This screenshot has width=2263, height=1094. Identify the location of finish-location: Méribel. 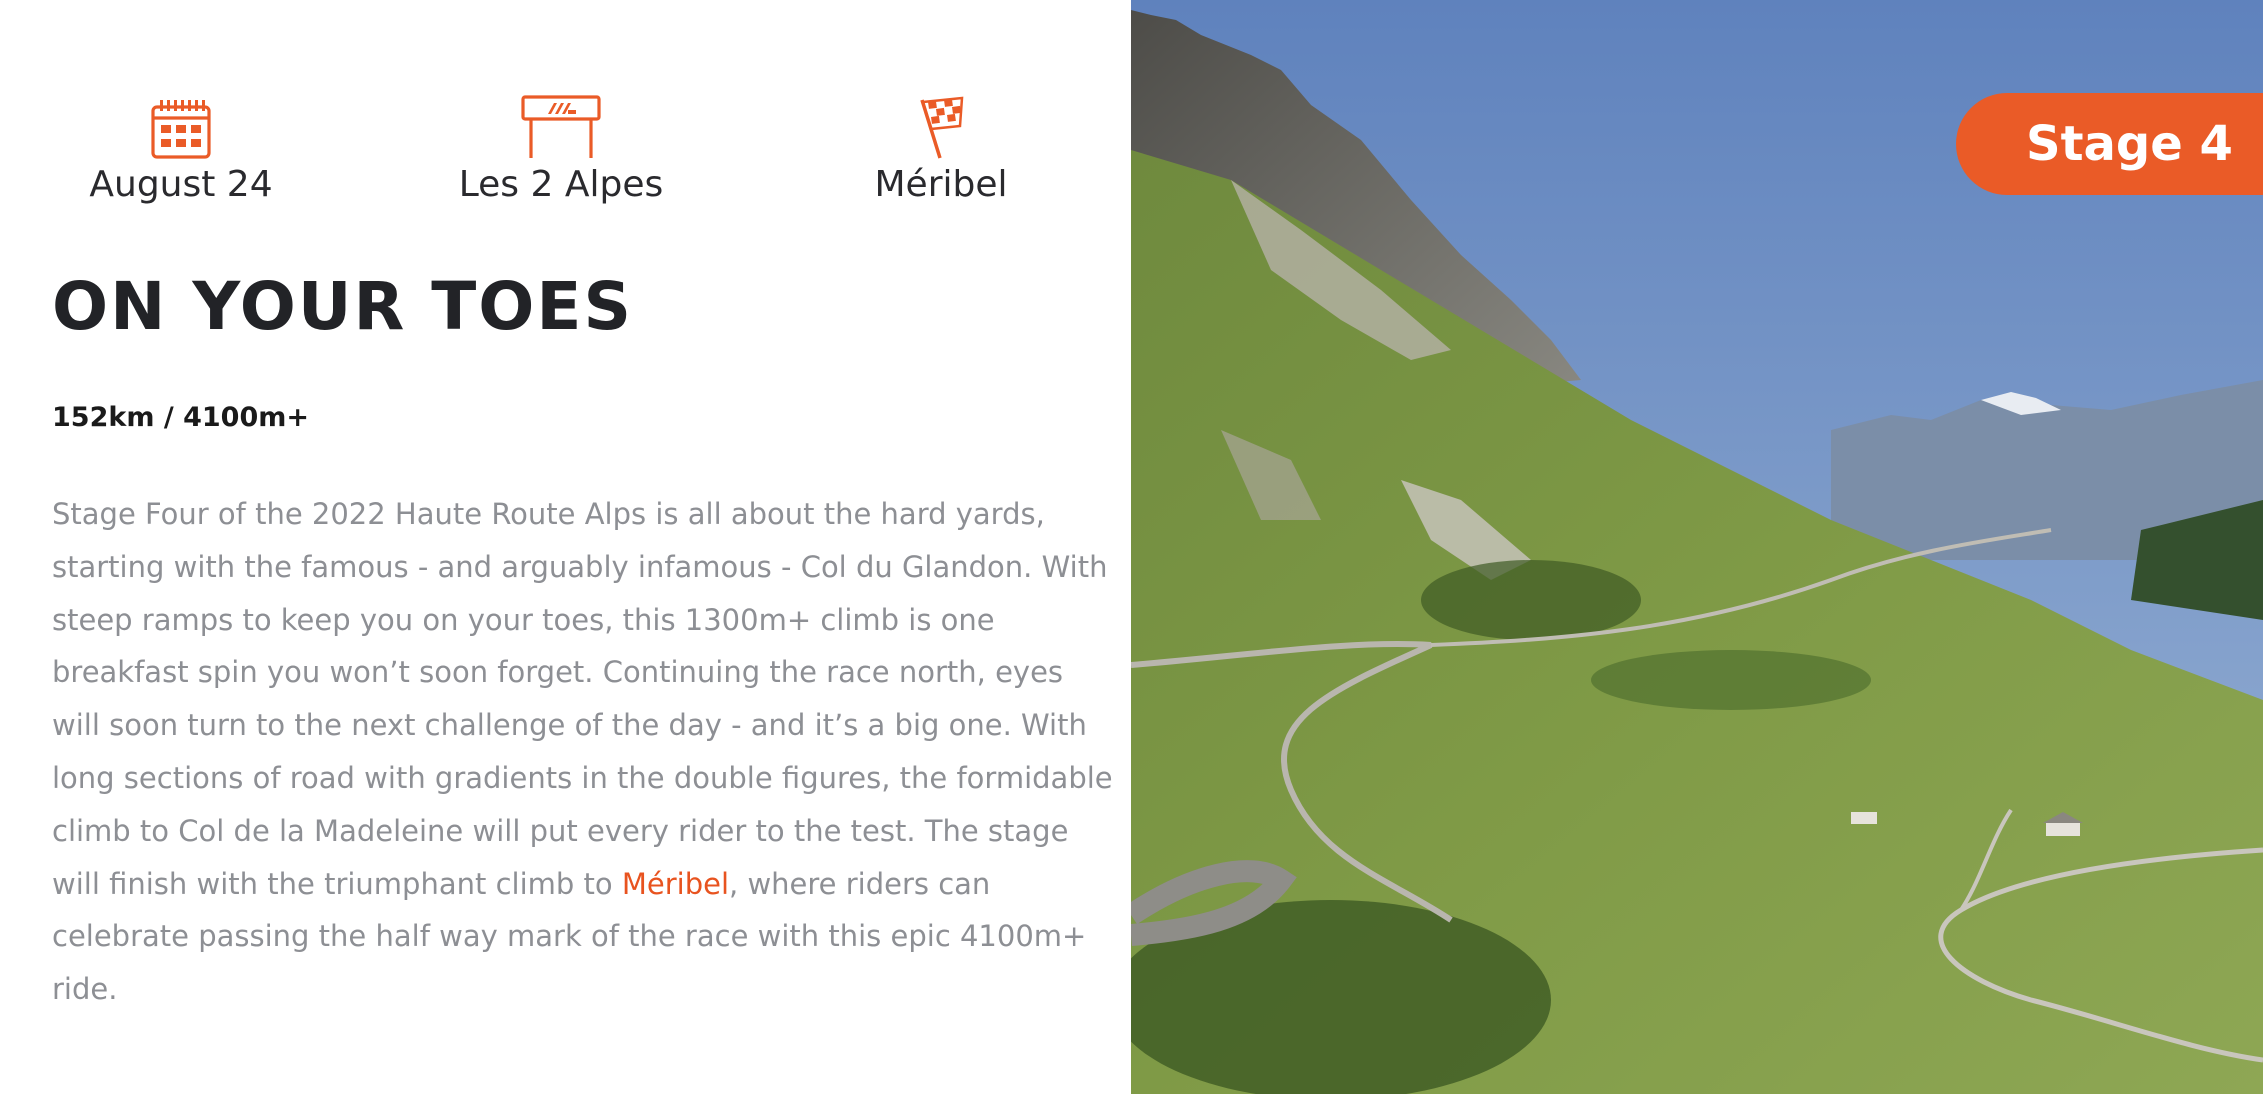
(941, 184).